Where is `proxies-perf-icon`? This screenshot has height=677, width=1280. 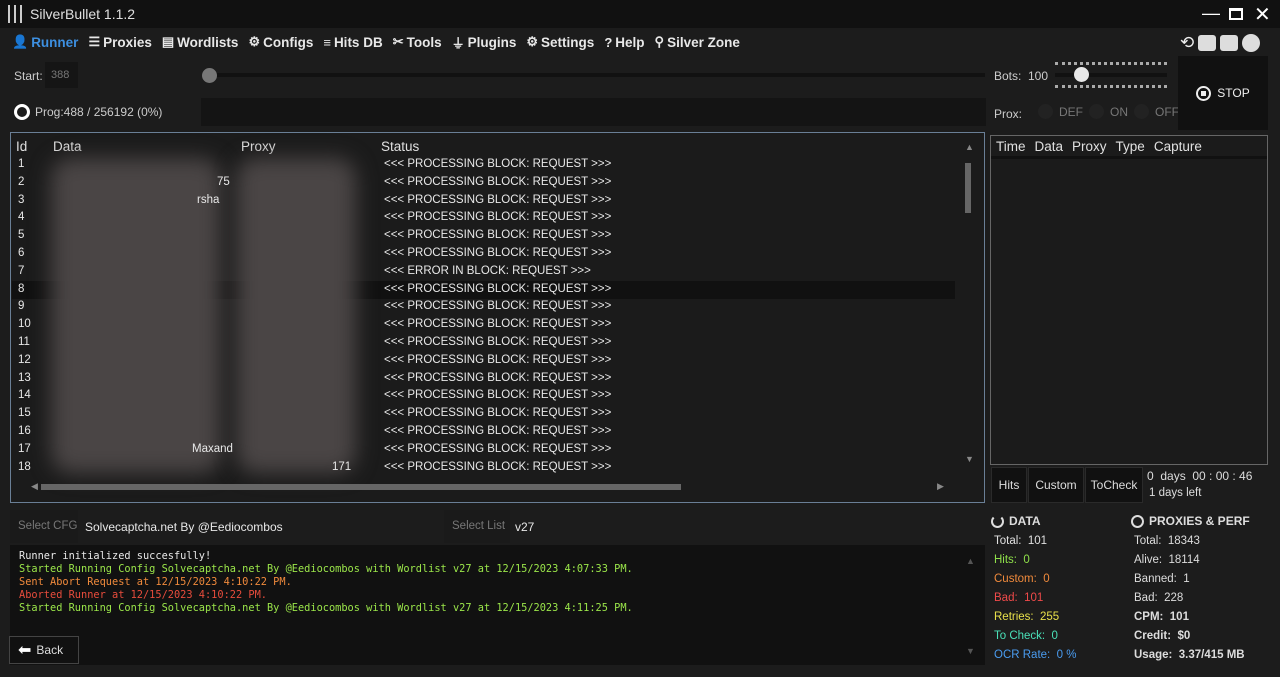 proxies-perf-icon is located at coordinates (1137, 521).